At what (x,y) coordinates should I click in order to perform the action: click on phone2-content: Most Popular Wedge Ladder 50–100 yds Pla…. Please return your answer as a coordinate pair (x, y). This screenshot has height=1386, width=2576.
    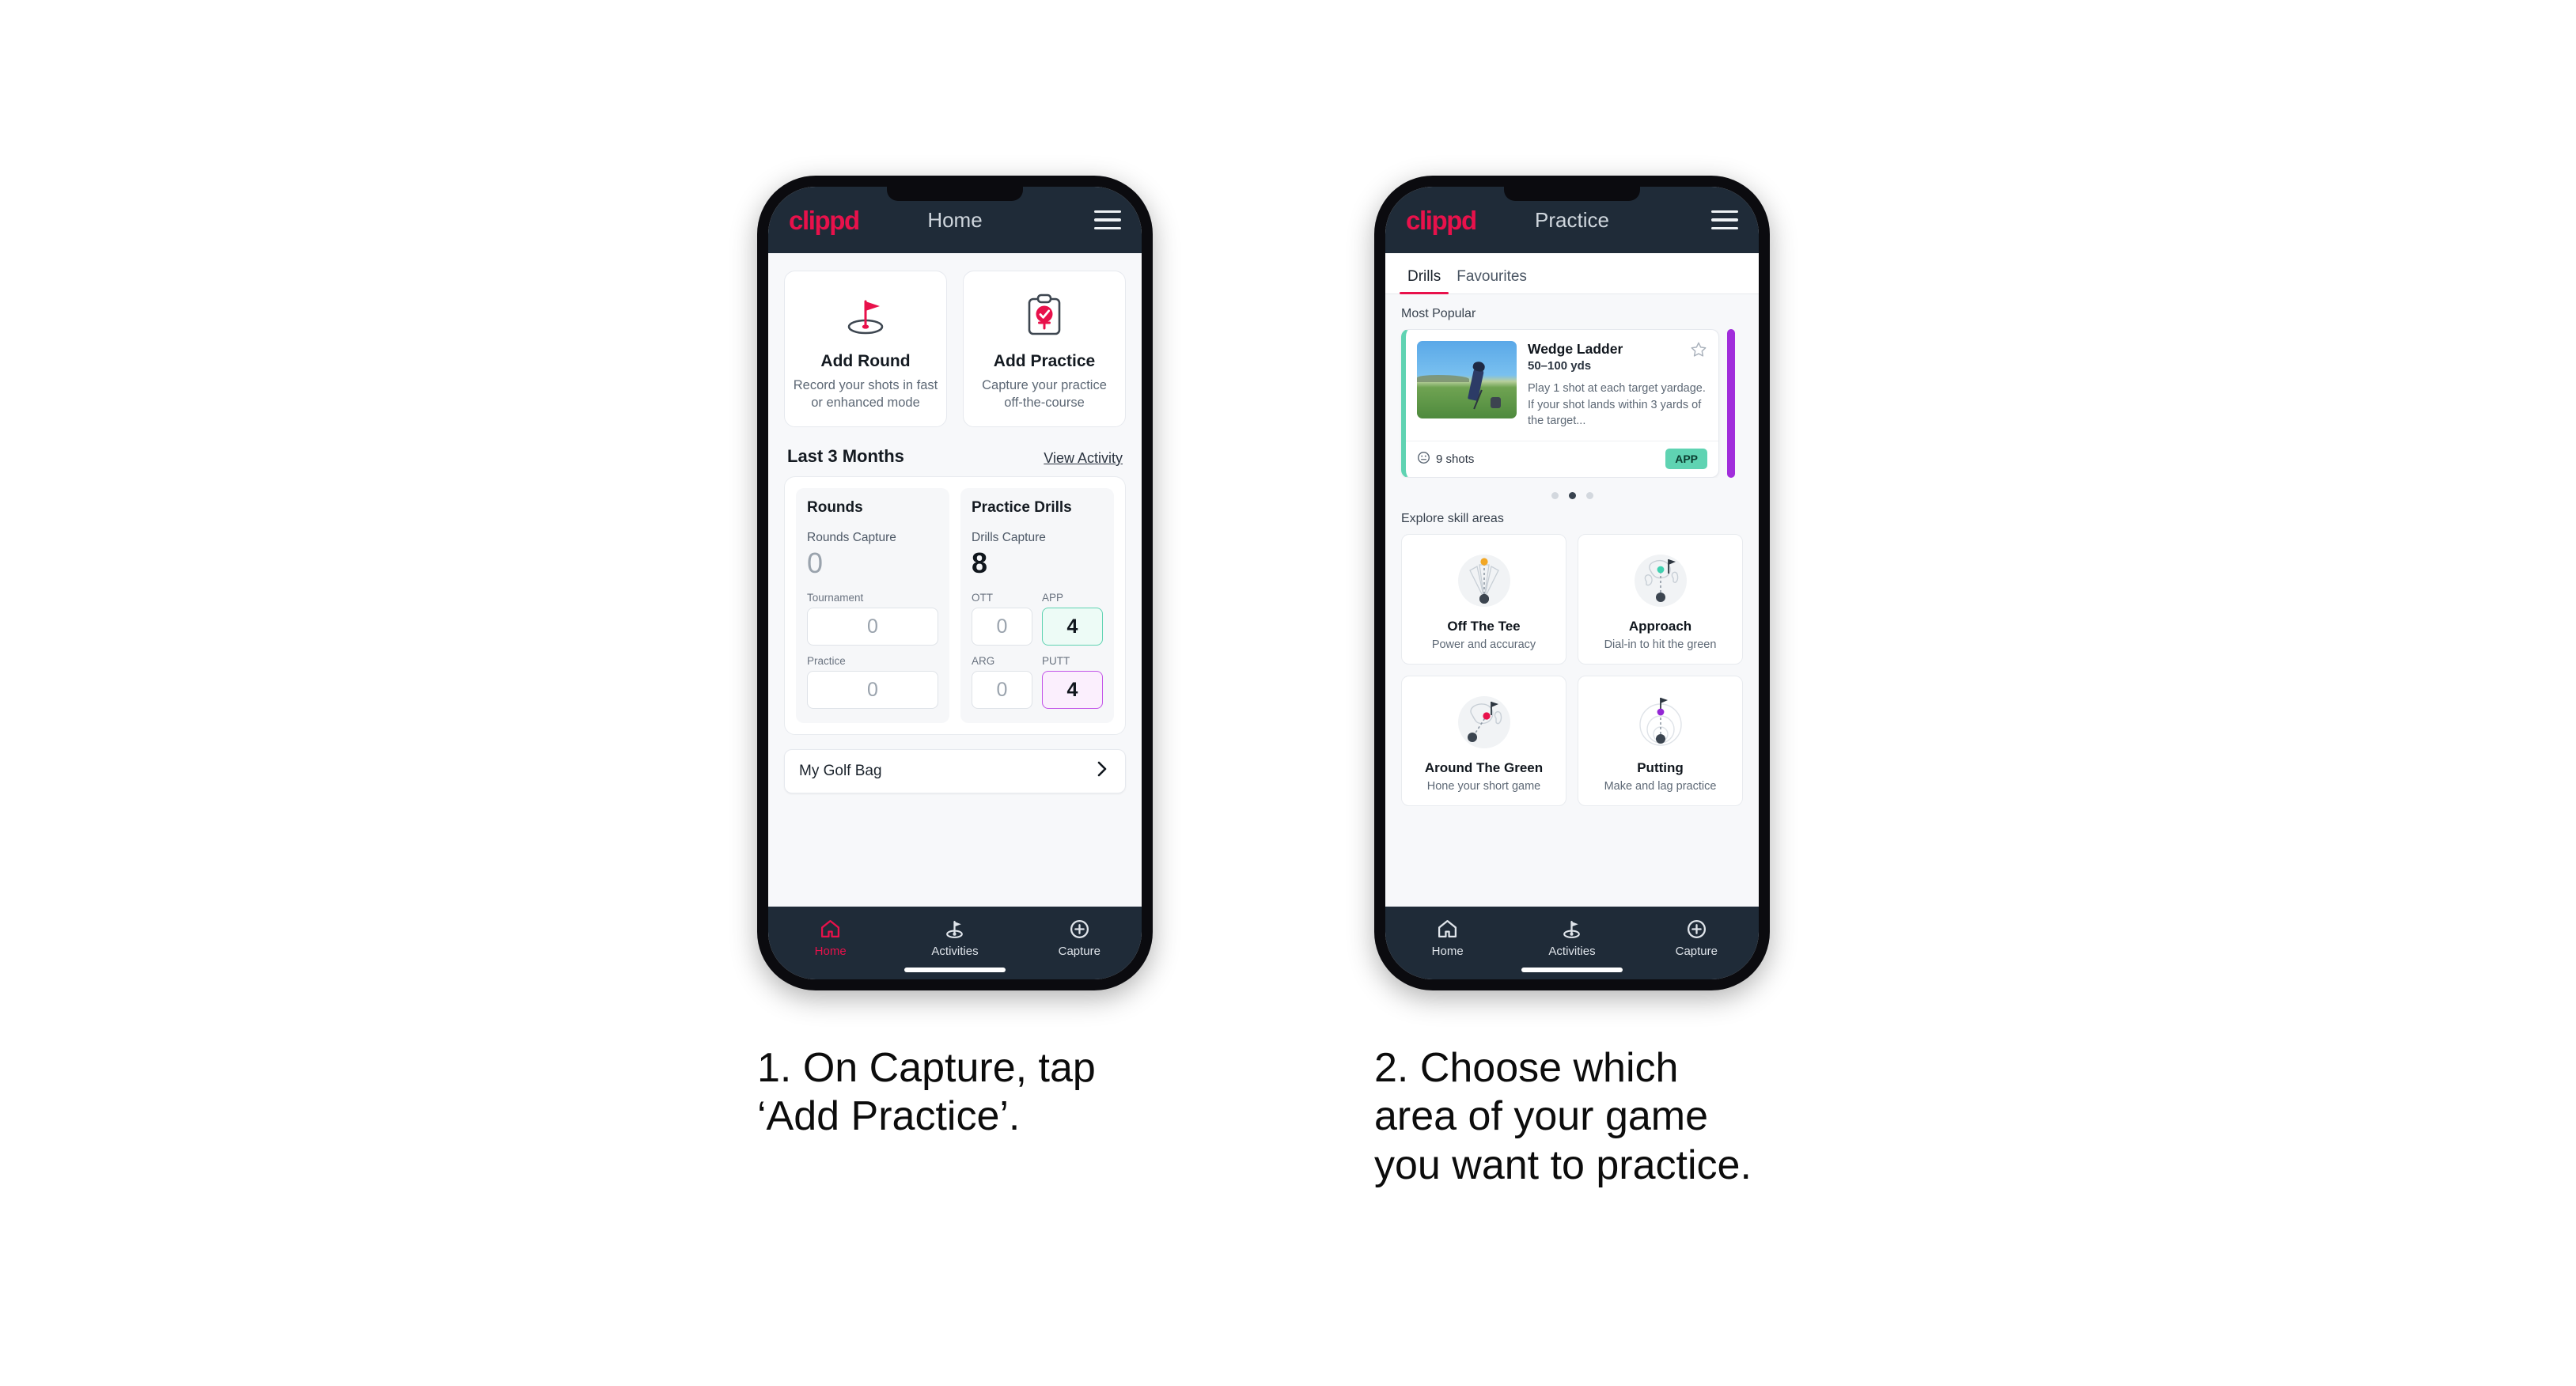
    Looking at the image, I should click on (1572, 600).